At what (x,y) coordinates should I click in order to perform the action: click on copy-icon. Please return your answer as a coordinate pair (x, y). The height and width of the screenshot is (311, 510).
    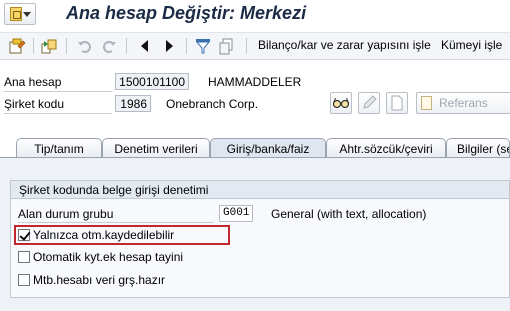
    Looking at the image, I should click on (227, 46).